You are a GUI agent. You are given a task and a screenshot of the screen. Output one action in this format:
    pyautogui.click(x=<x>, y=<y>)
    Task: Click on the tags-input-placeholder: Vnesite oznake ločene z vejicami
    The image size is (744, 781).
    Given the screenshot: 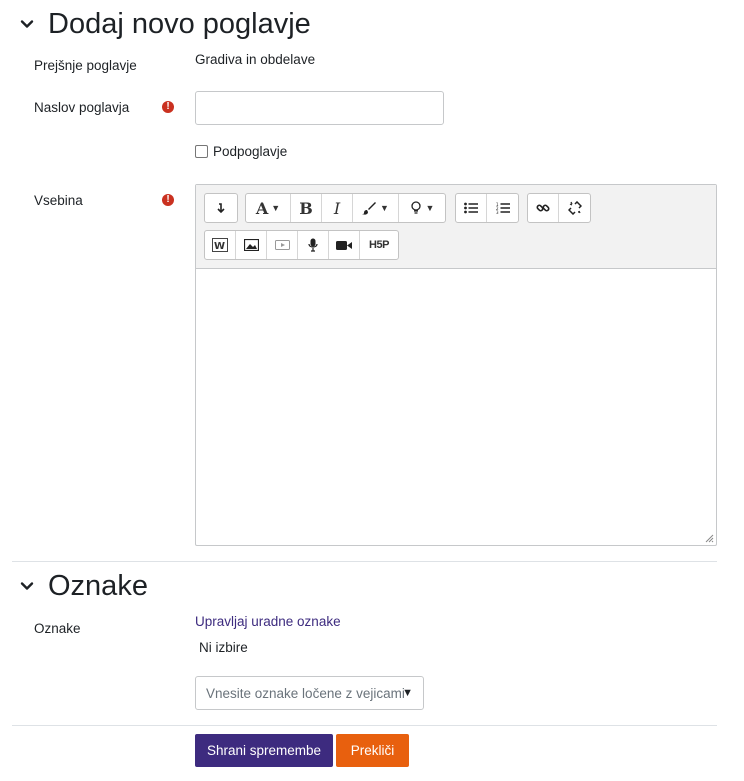 What is the action you would take?
    pyautogui.click(x=305, y=693)
    